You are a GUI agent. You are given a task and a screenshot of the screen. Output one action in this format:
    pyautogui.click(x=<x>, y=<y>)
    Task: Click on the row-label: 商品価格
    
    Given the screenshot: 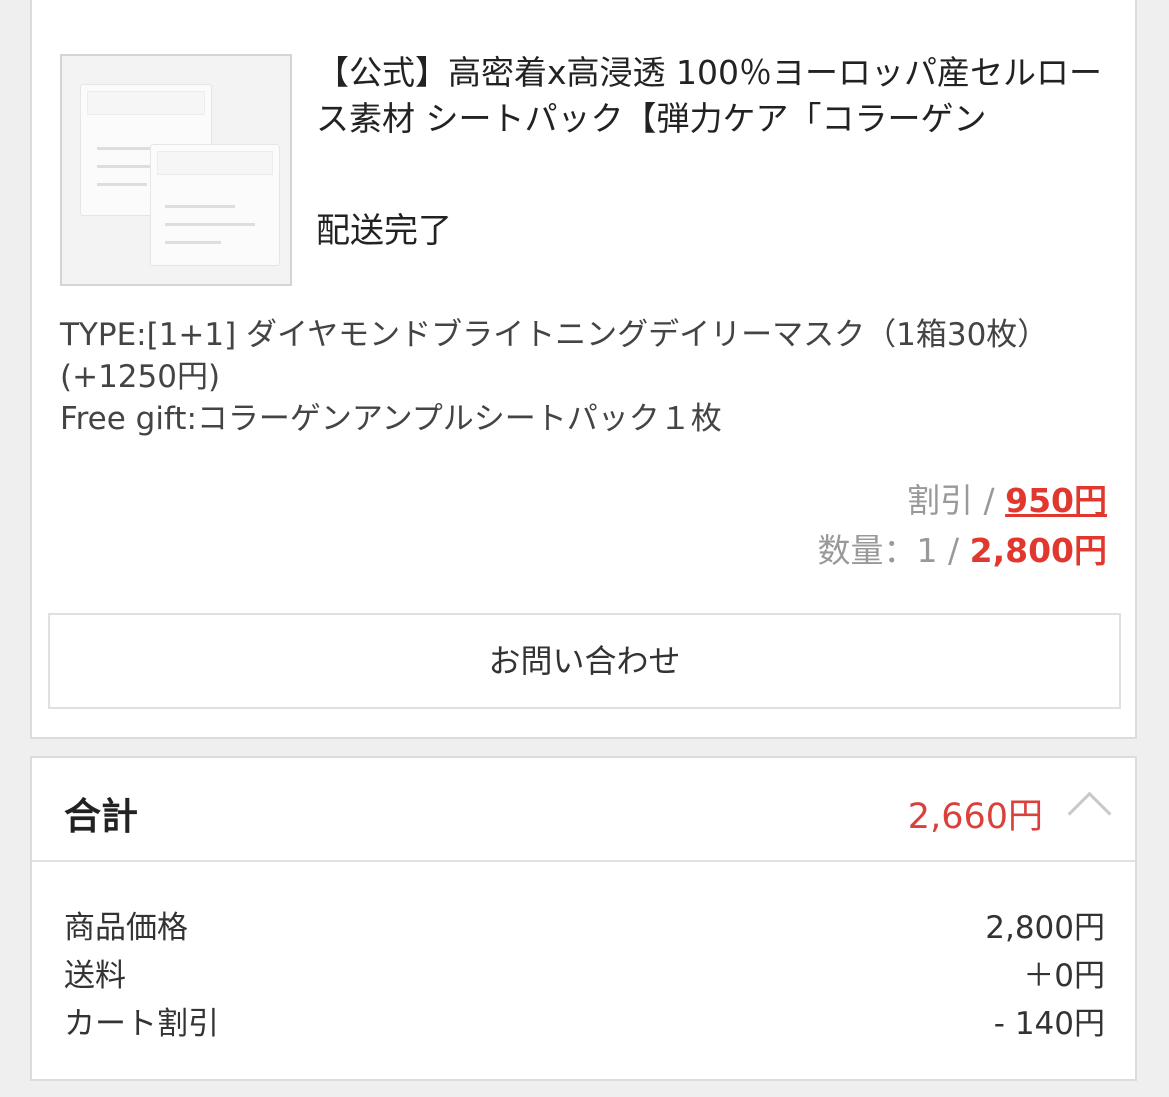 What is the action you would take?
    pyautogui.click(x=126, y=928)
    